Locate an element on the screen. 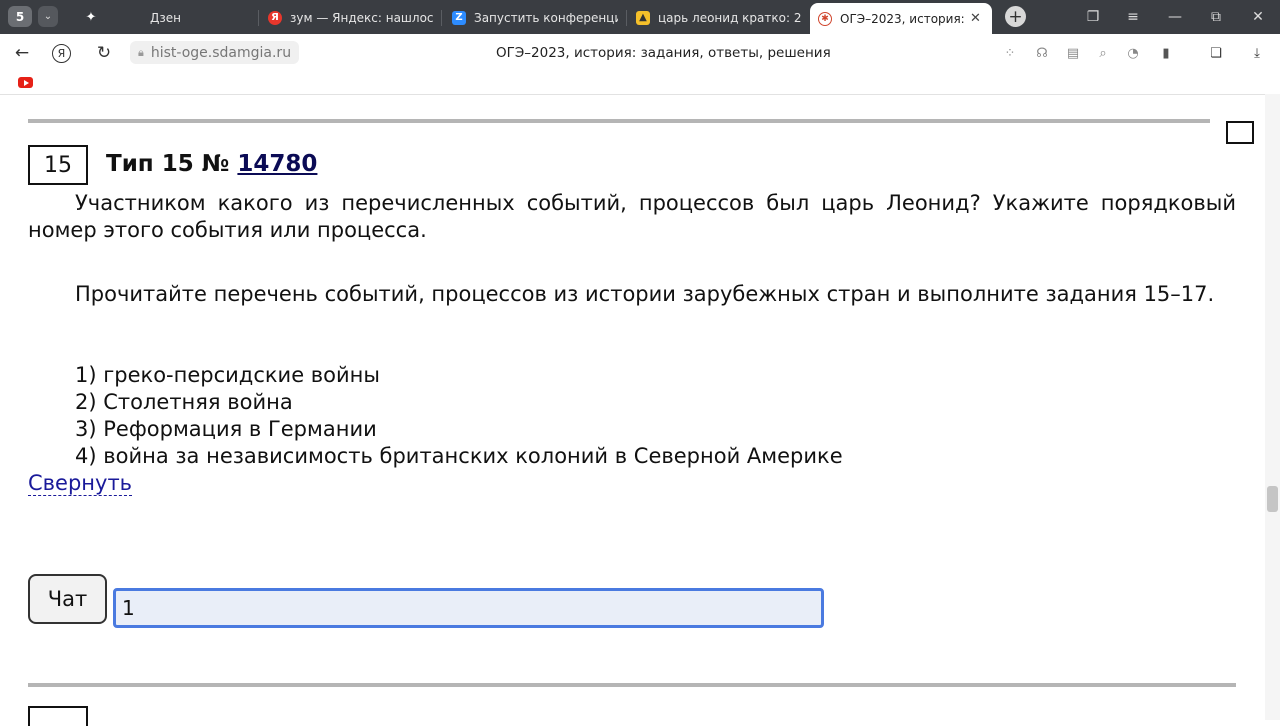 Image resolution: width=1280 pixels, height=726 pixels. minimize-icon: — is located at coordinates (1175, 17).